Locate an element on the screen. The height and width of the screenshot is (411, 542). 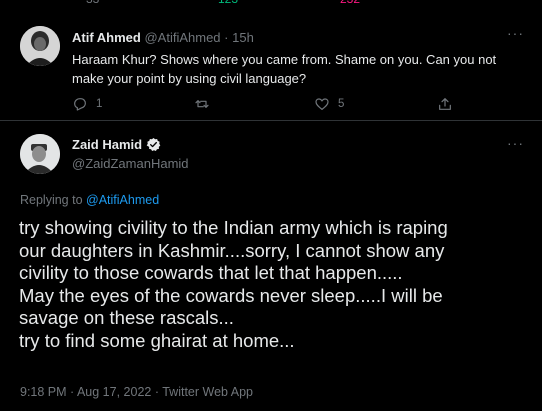
replying-to-mention: @AtifiAhmed is located at coordinates (122, 200).